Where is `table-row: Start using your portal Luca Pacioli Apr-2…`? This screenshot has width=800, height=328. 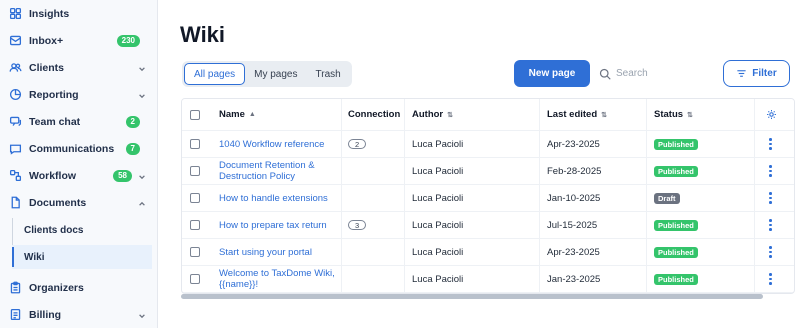
table-row: Start using your portal Luca Pacioli Apr-2… is located at coordinates (488, 252).